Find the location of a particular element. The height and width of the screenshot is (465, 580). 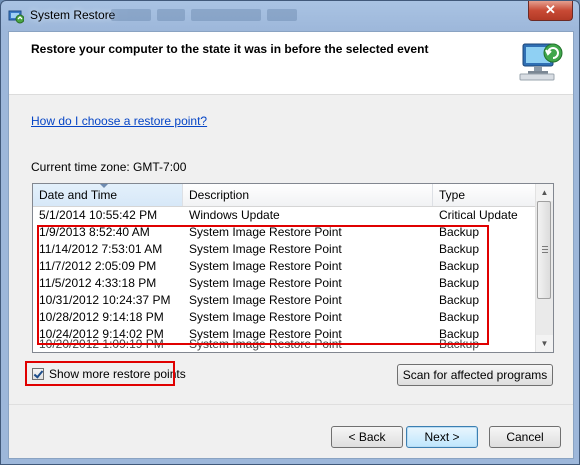

background-title-blur is located at coordinates (221, 16).